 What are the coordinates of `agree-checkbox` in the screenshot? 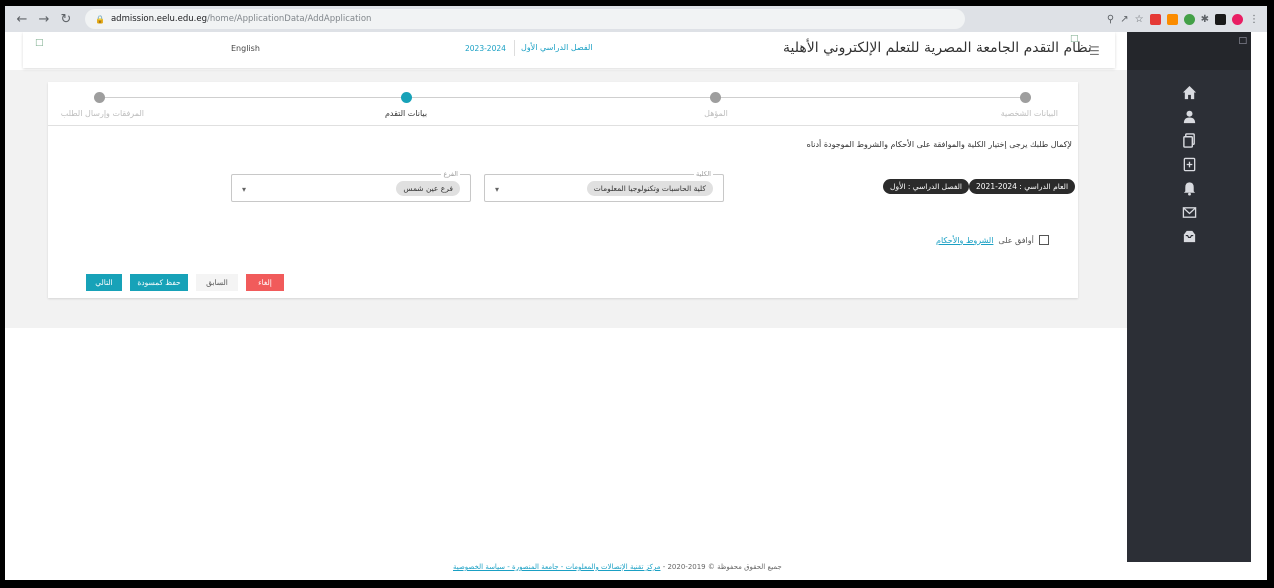 It's located at (1043, 240).